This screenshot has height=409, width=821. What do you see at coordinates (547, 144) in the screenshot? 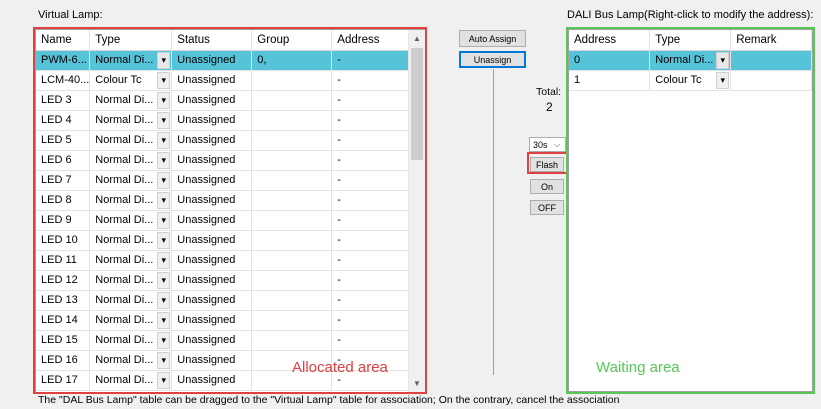
I see `duration-select: 30s ⌵` at bounding box center [547, 144].